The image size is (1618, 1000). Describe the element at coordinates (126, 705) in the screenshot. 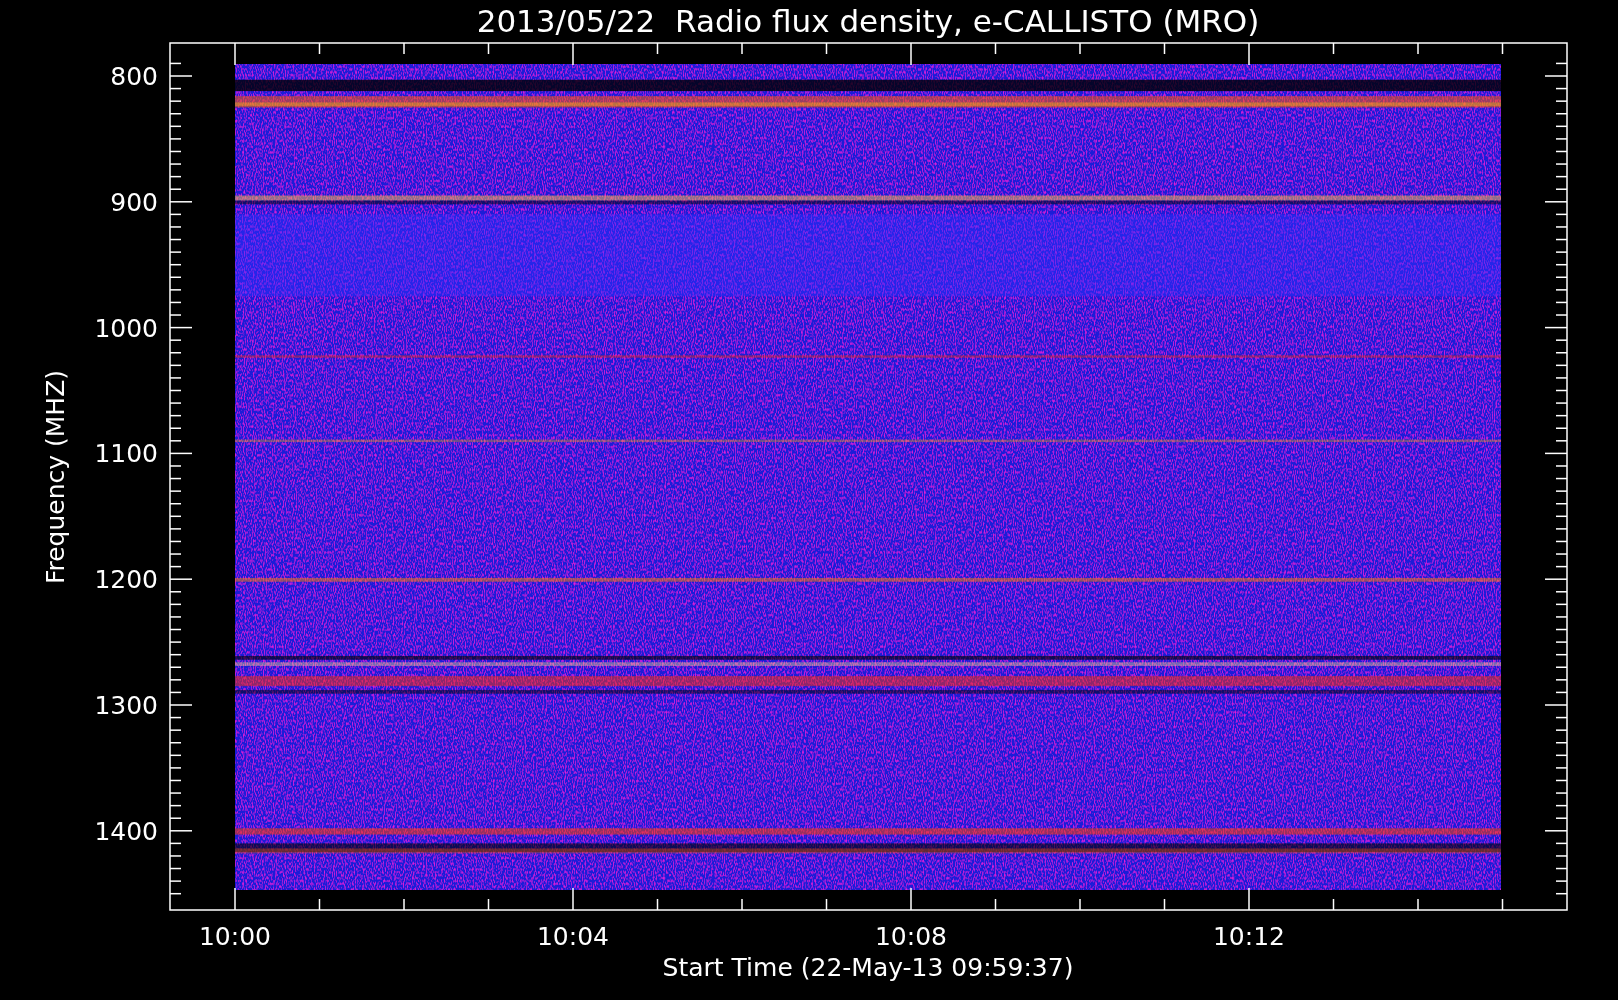

I see `y-tick-label: 1300` at that location.